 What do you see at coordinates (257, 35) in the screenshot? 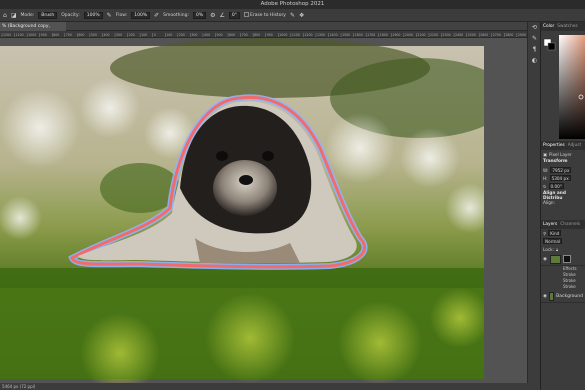
I see `ruler-tick-label: 800` at bounding box center [257, 35].